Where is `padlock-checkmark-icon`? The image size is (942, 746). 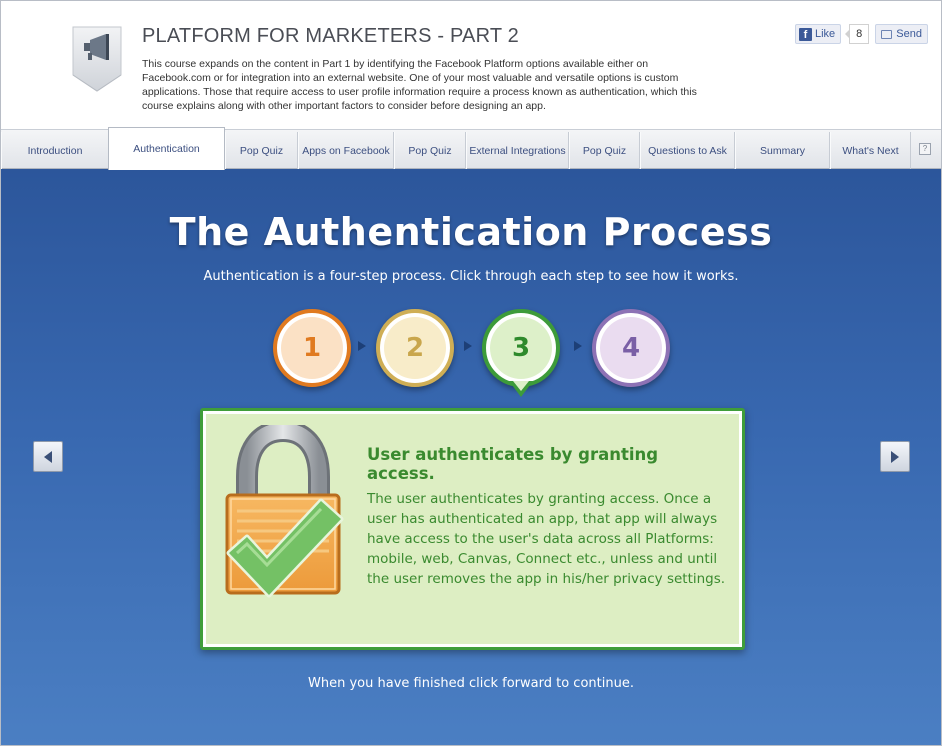 padlock-checkmark-icon is located at coordinates (284, 511).